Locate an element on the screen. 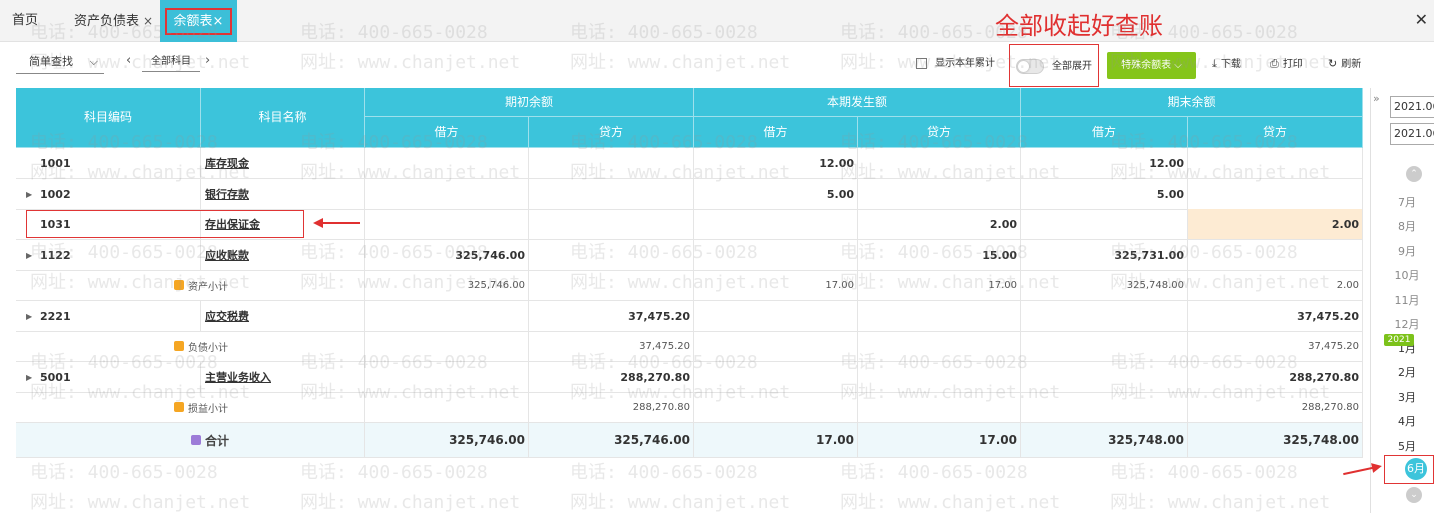 This screenshot has height=513, width=1434. amount-cell-od: 325,746.00 is located at coordinates (447, 255).